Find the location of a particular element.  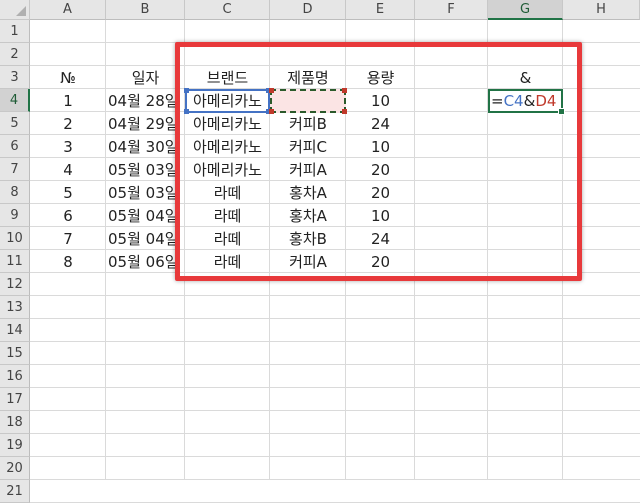

column-header-c: C is located at coordinates (227, 10).